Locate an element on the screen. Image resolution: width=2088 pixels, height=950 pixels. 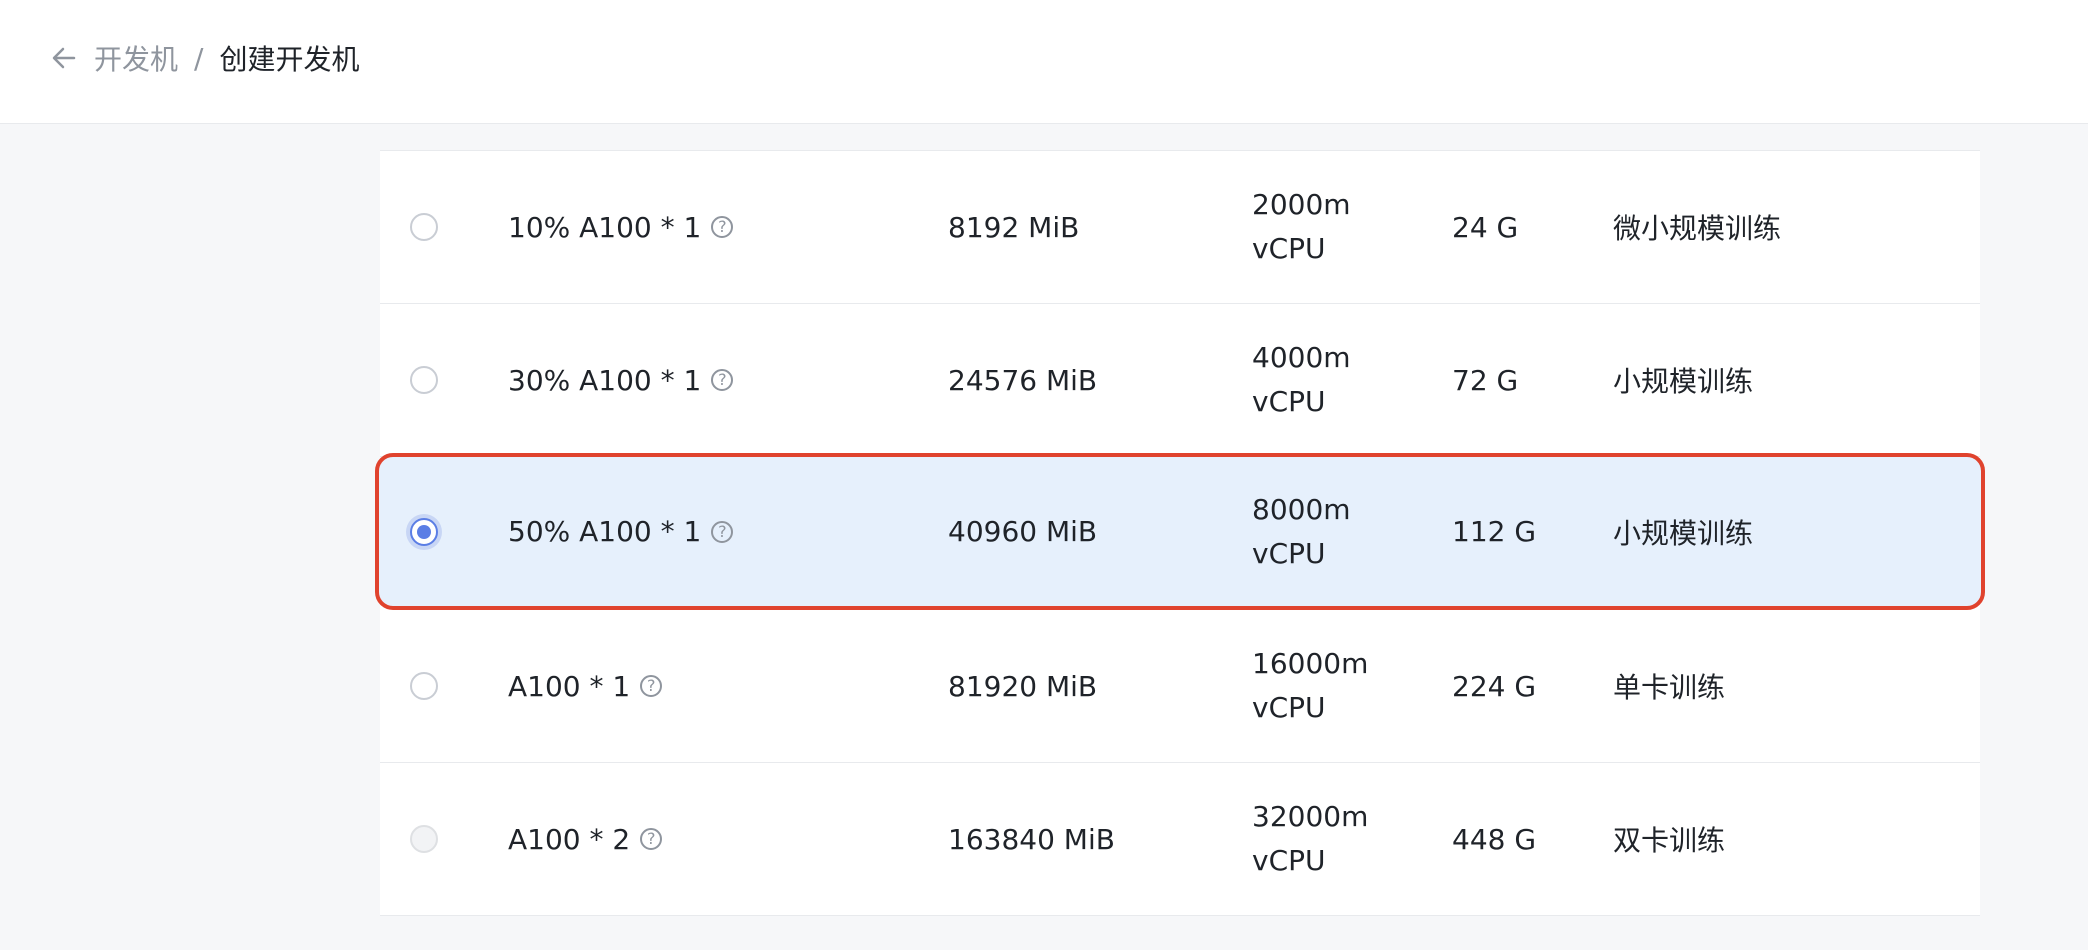
spec-radio-disabled is located at coordinates (424, 839).